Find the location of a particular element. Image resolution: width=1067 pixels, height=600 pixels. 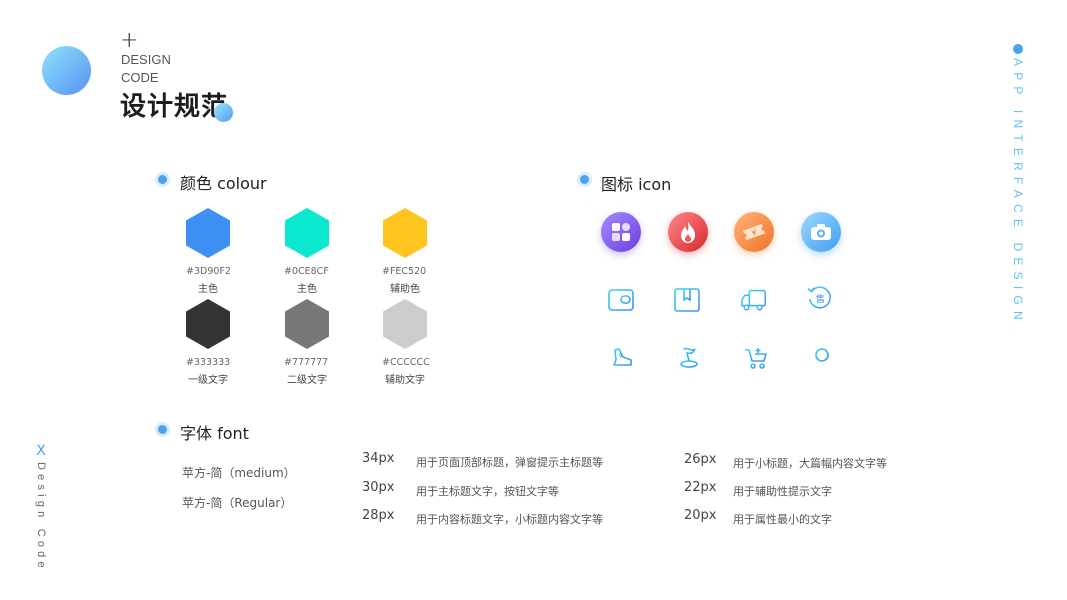

after-sale-char: 售 is located at coordinates (820, 299).